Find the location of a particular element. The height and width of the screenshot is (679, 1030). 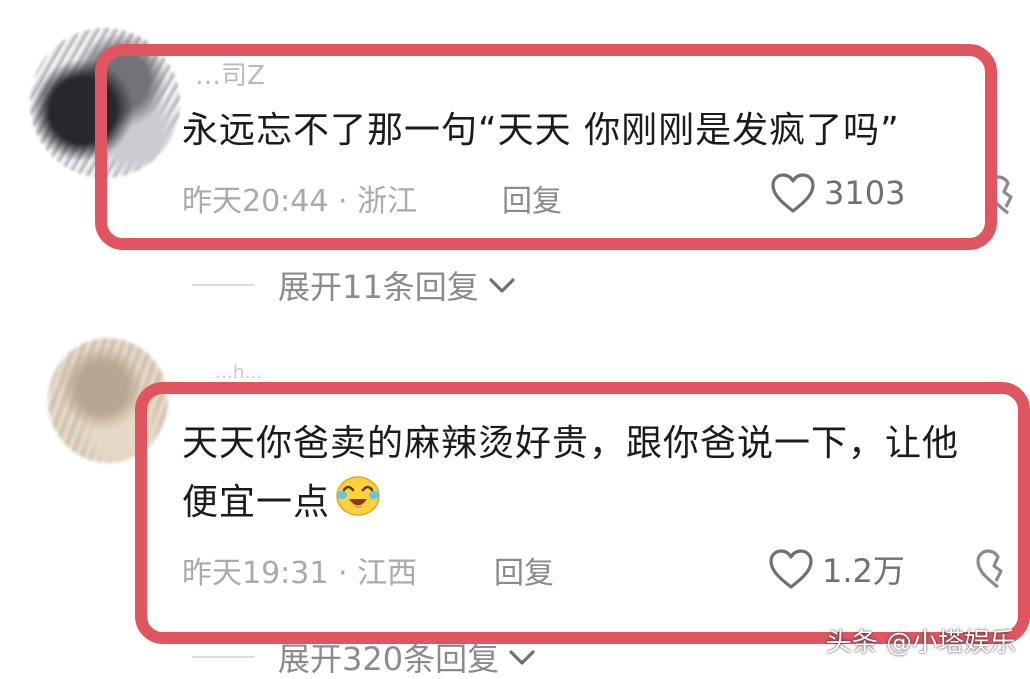

comment-text: 永远忘不了那一句“天天 你刚刚是发疯了吗” is located at coordinates (541, 131).